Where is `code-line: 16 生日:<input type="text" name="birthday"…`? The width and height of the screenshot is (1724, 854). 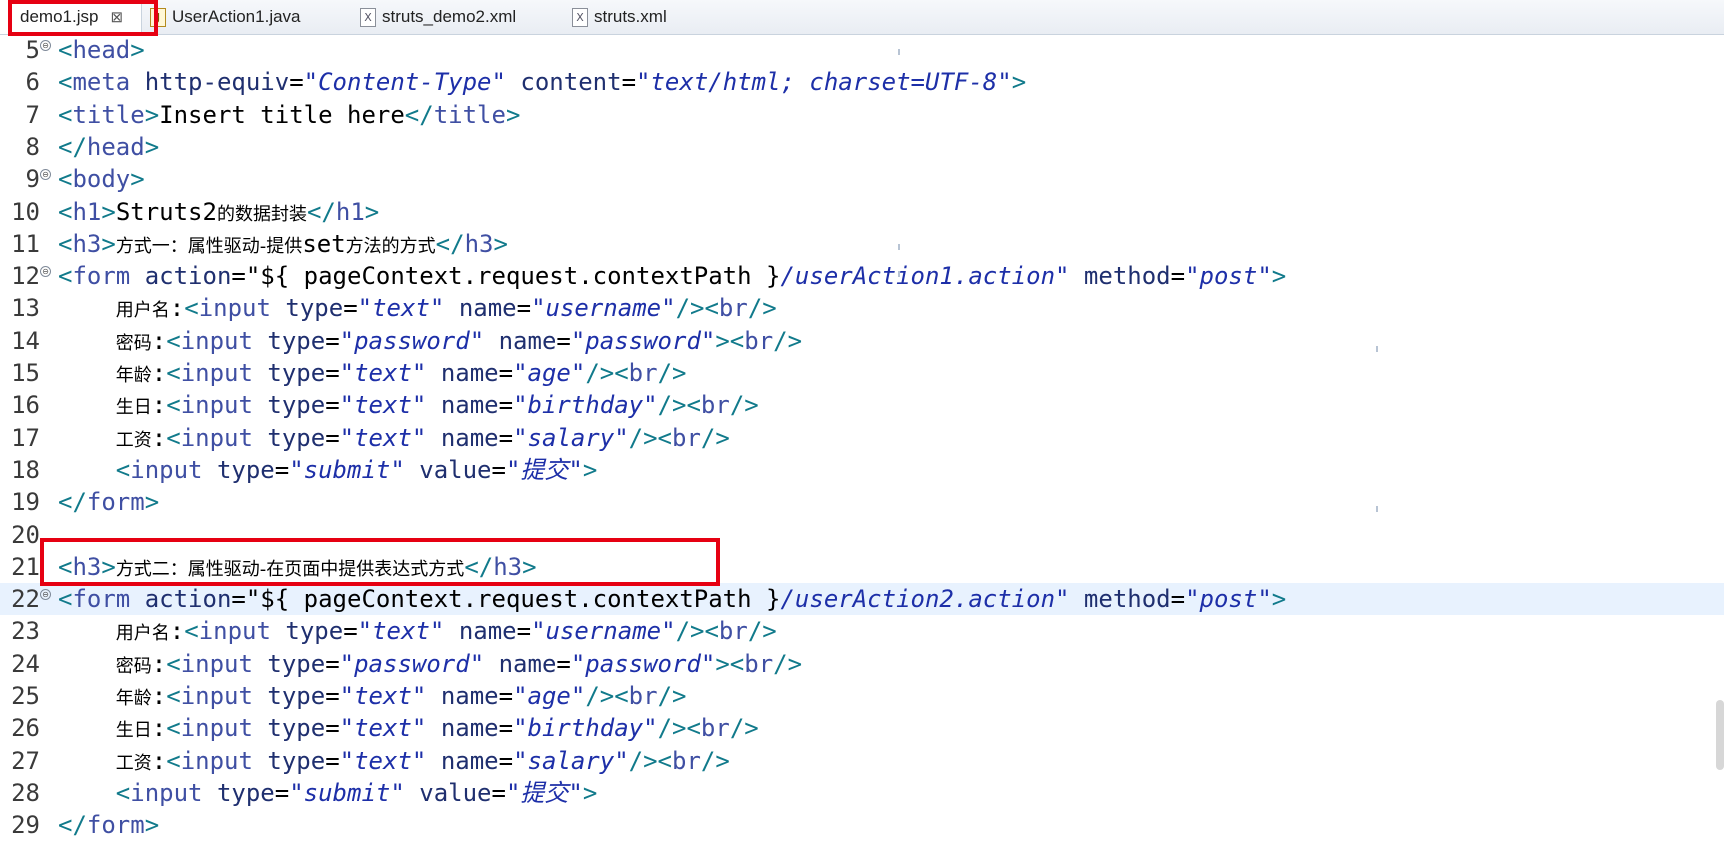
code-line: 16 生日:<input type="text" name="birthday"… is located at coordinates (862, 405).